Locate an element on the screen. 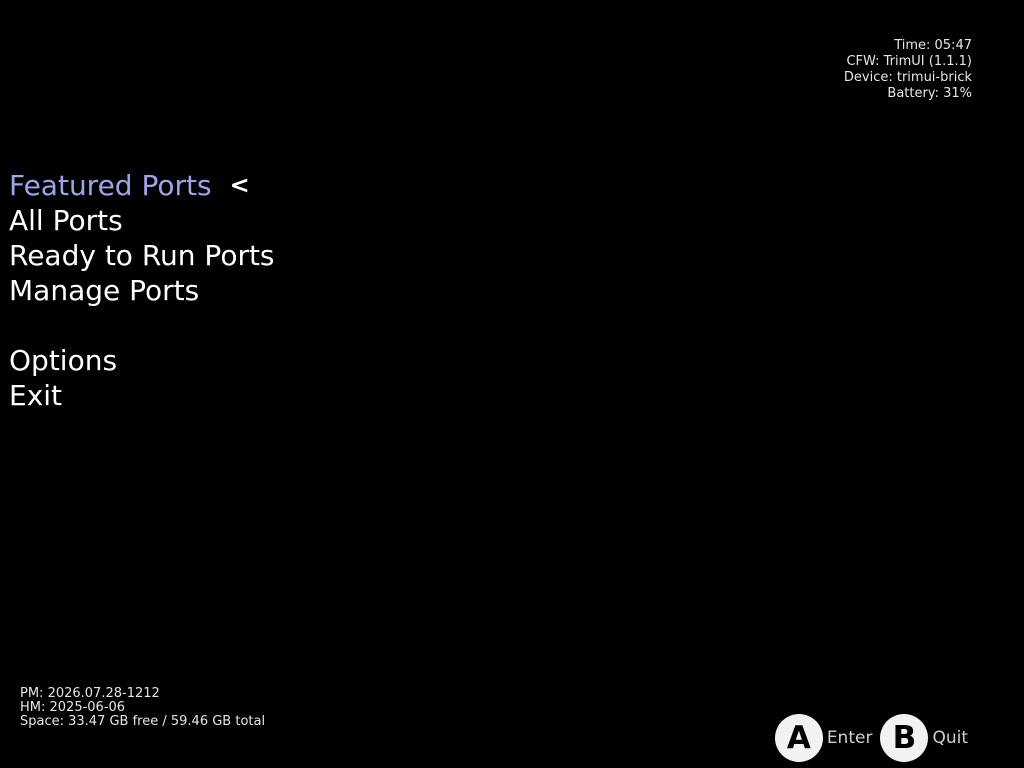 The image size is (1024, 768). b-button-icon: B is located at coordinates (904, 738).